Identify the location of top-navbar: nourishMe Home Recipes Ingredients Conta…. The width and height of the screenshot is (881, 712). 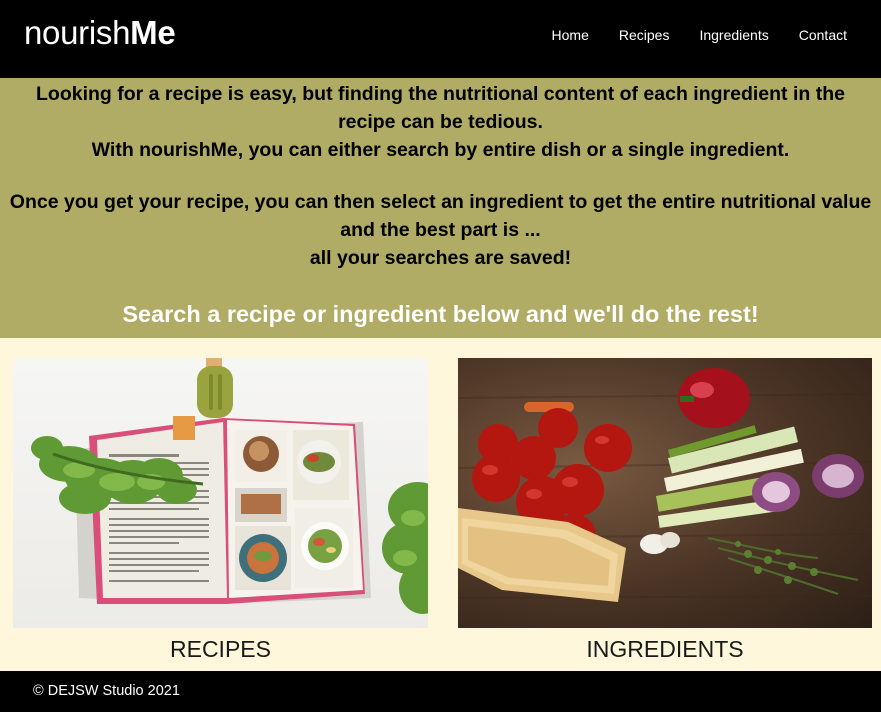
(440, 39).